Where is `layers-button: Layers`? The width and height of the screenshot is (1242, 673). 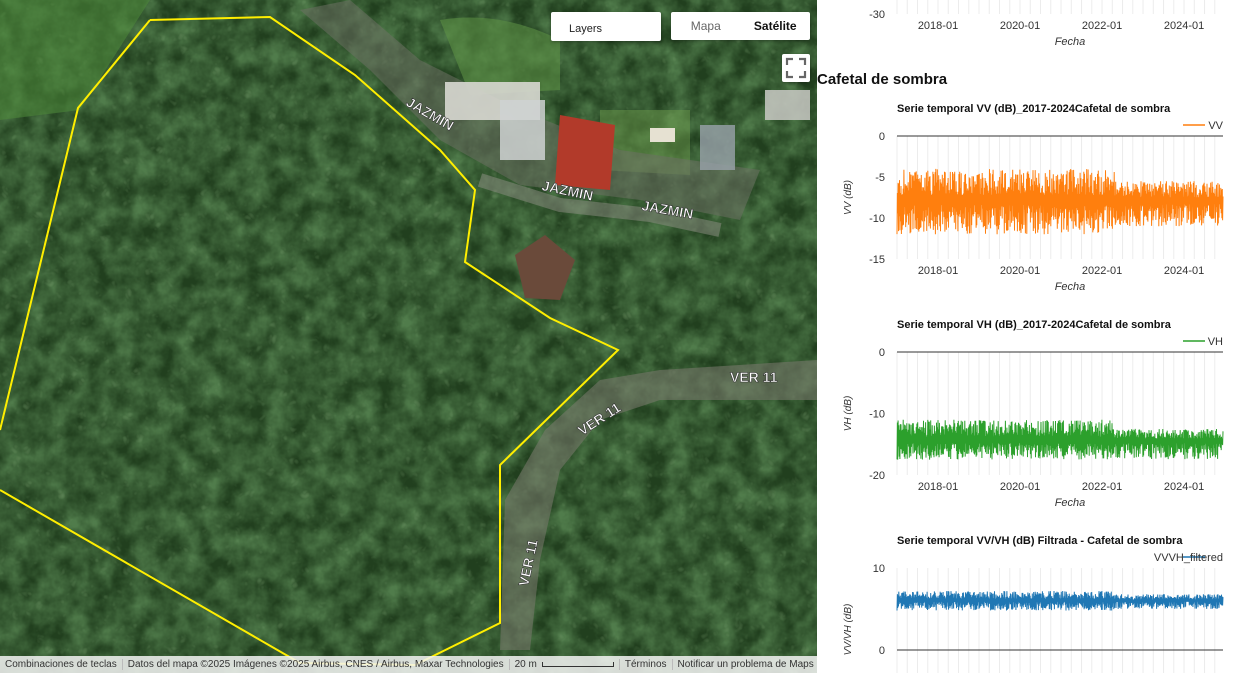 layers-button: Layers is located at coordinates (606, 26).